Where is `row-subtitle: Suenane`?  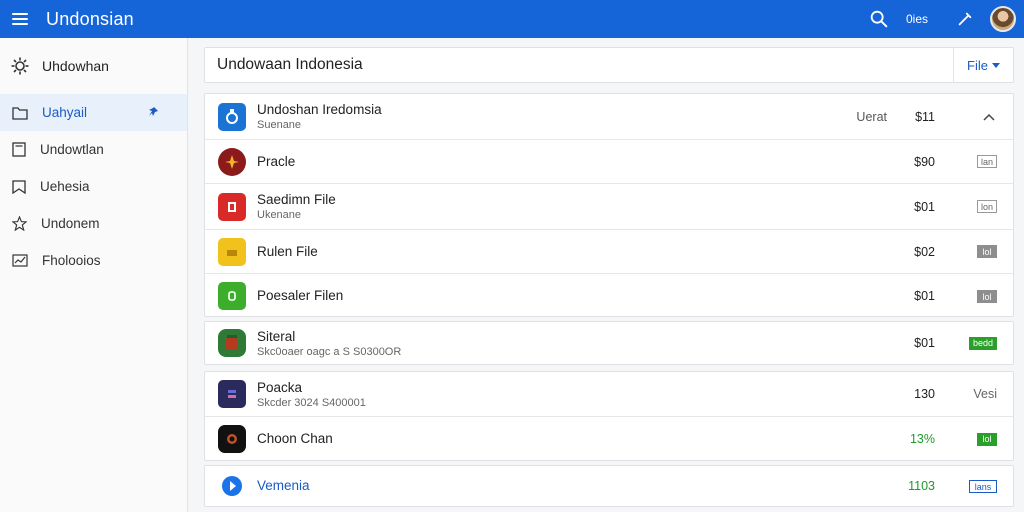
row-subtitle: Suenane is located at coordinates (279, 125).